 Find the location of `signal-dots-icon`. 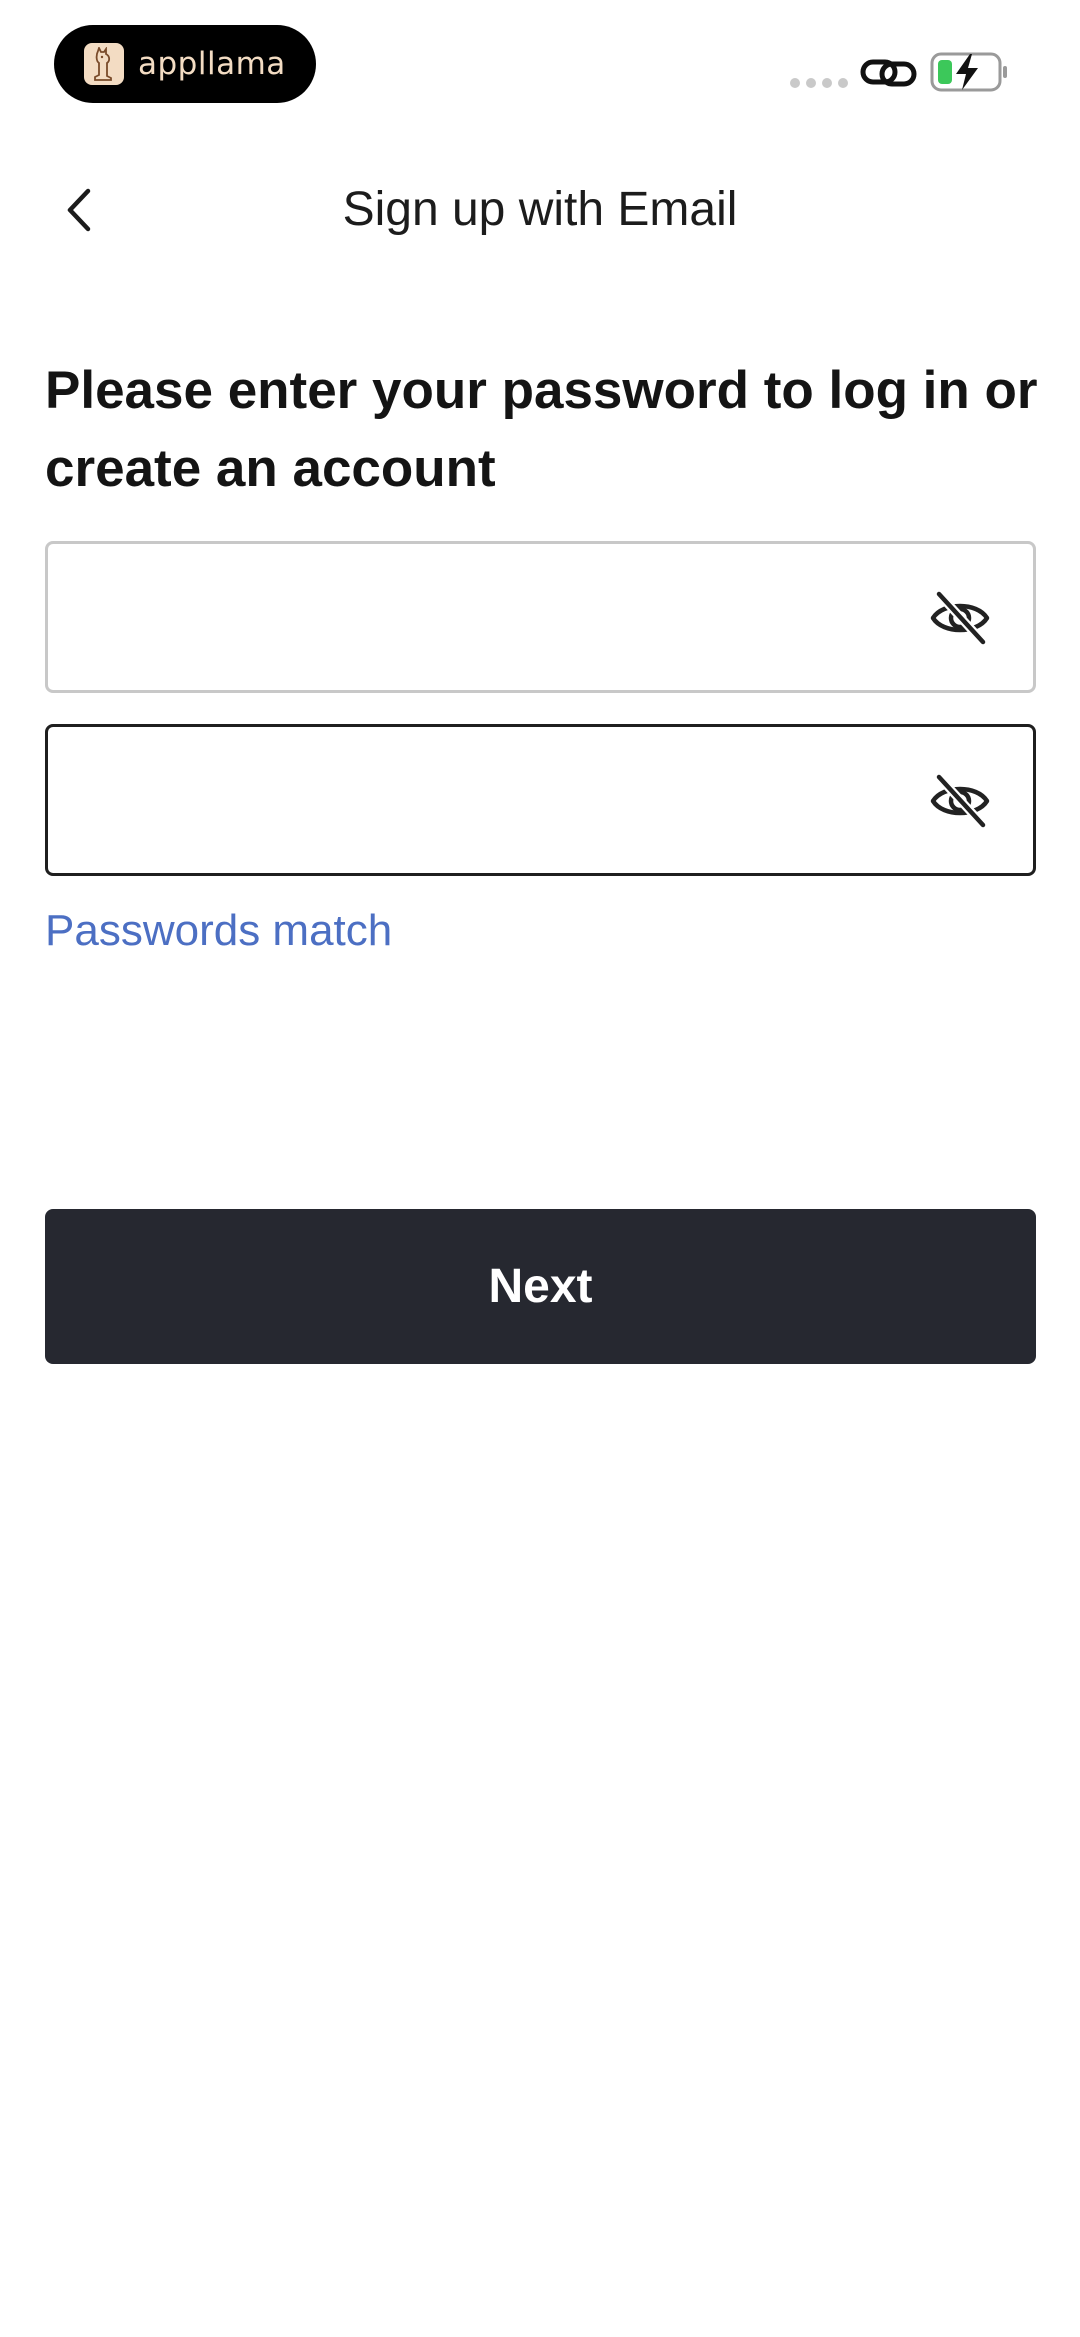

signal-dots-icon is located at coordinates (819, 83).